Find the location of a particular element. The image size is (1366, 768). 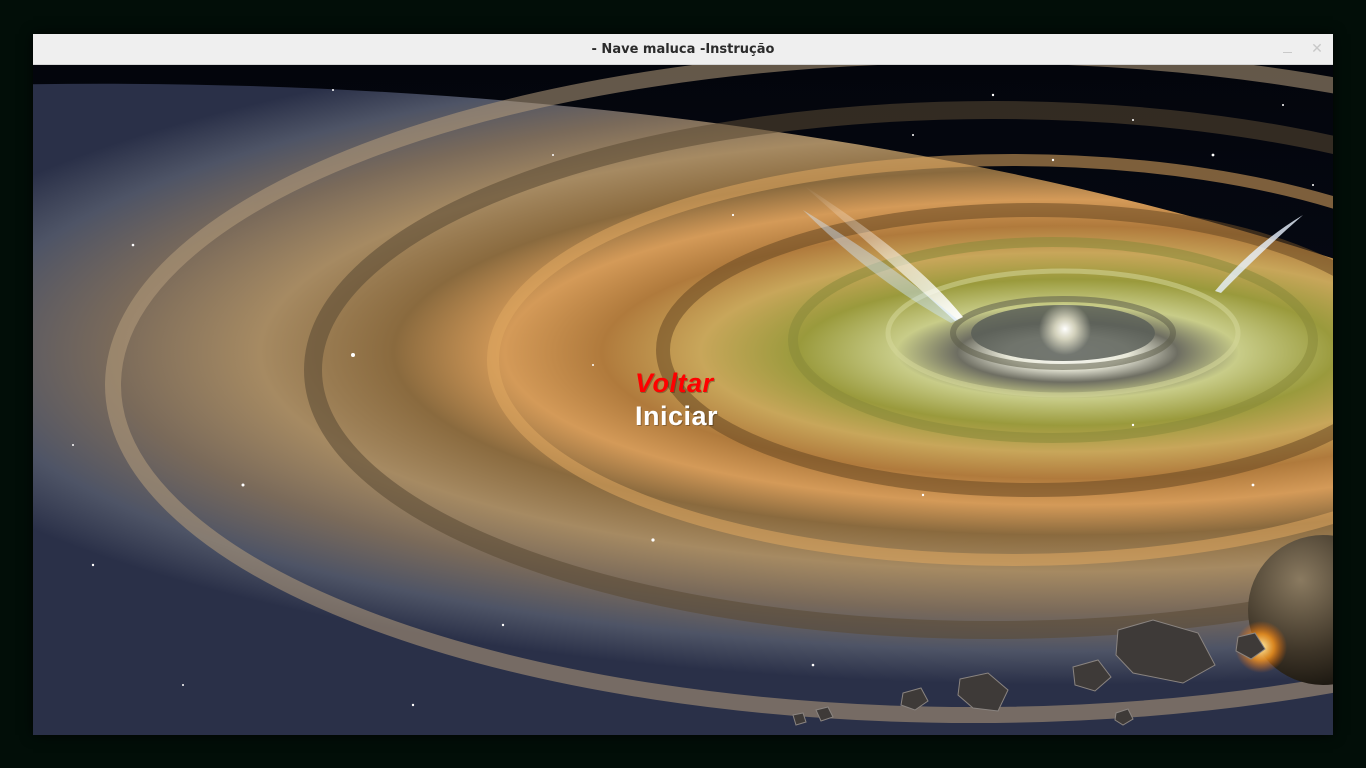

close-icon: ✕ is located at coordinates (1317, 49).